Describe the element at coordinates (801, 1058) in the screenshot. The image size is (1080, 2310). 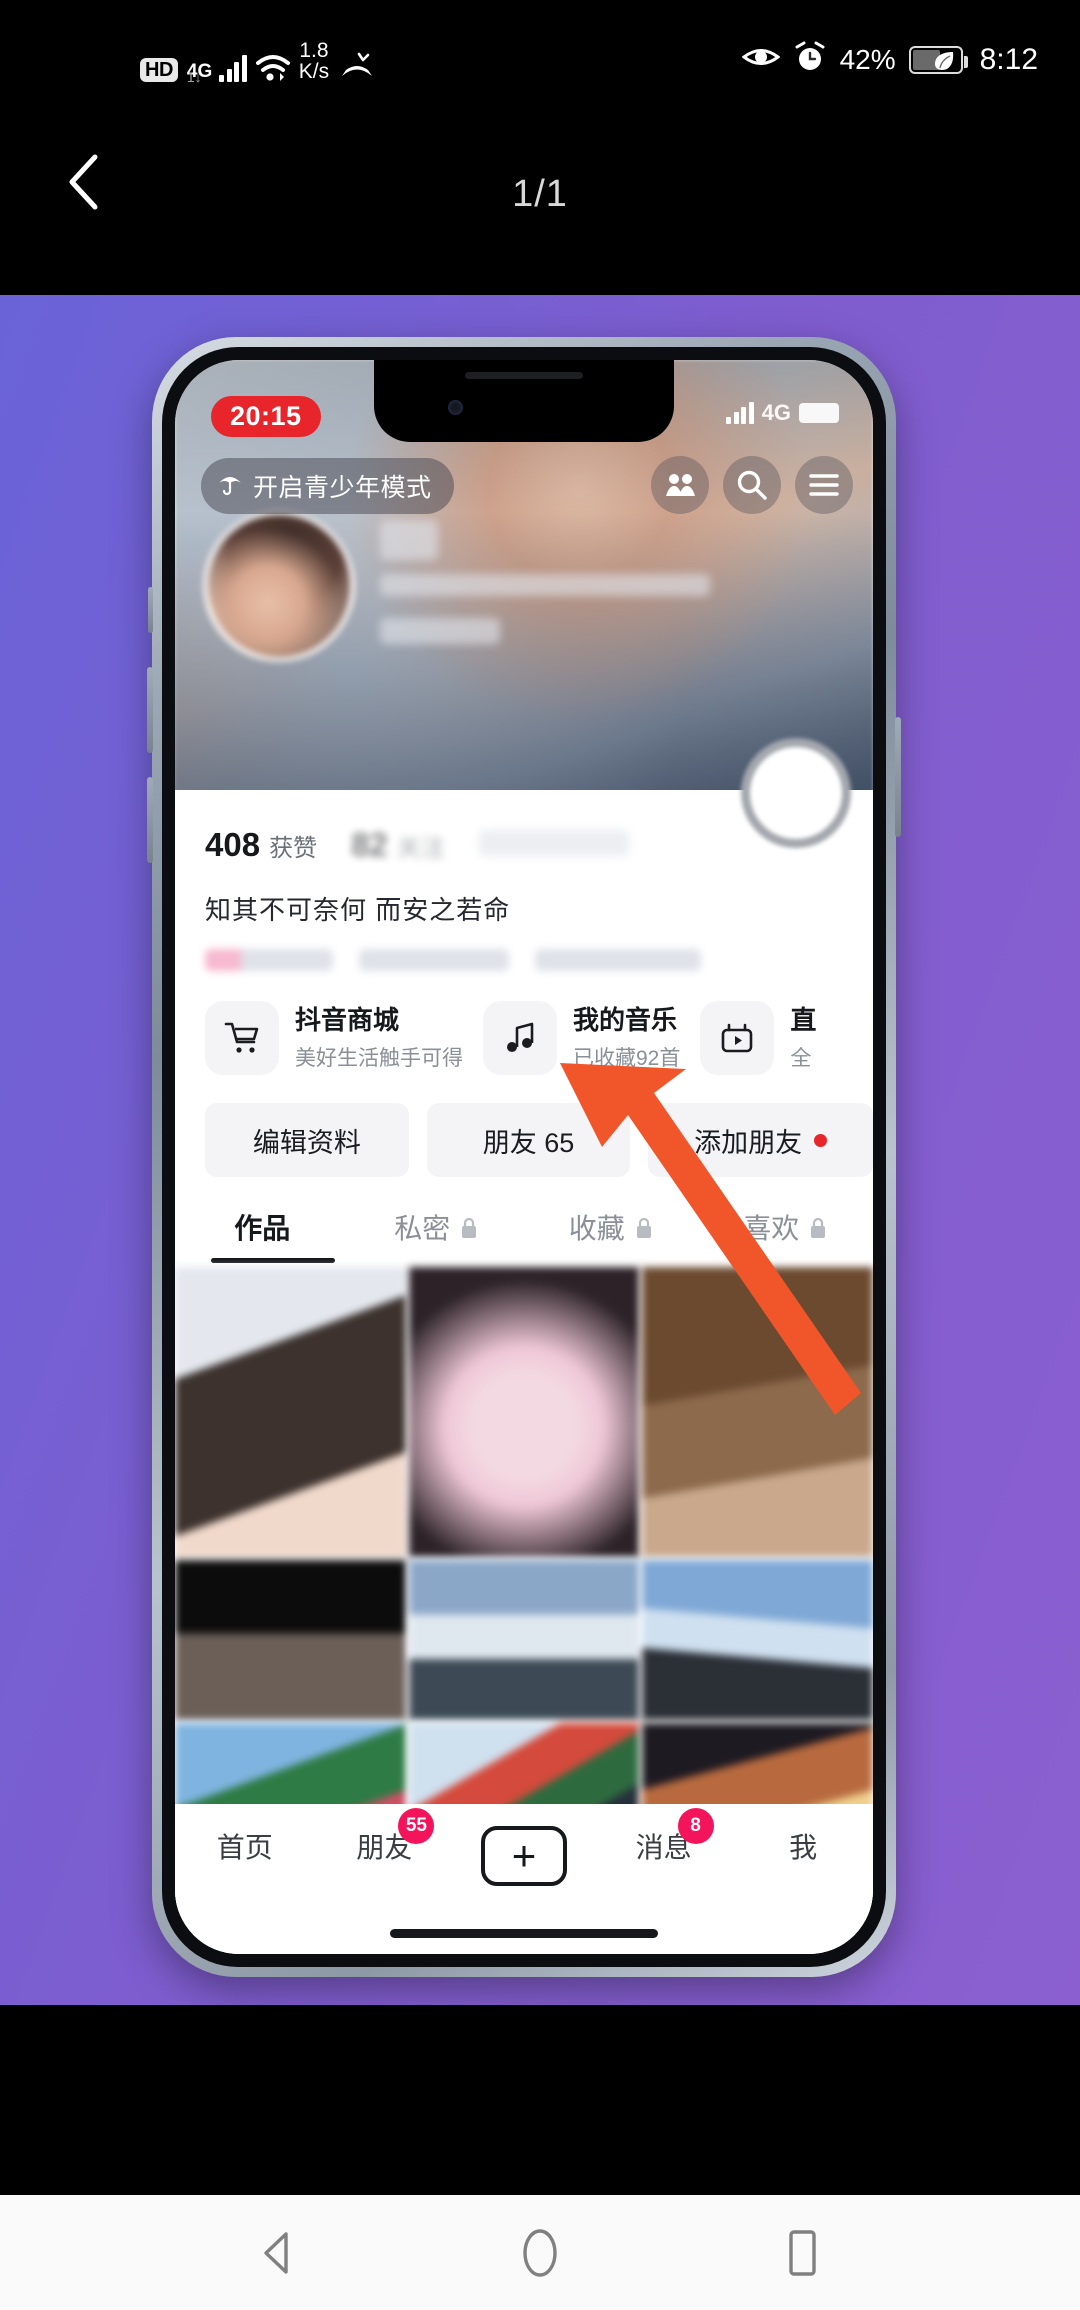
I see `card-subtitle: 全` at that location.